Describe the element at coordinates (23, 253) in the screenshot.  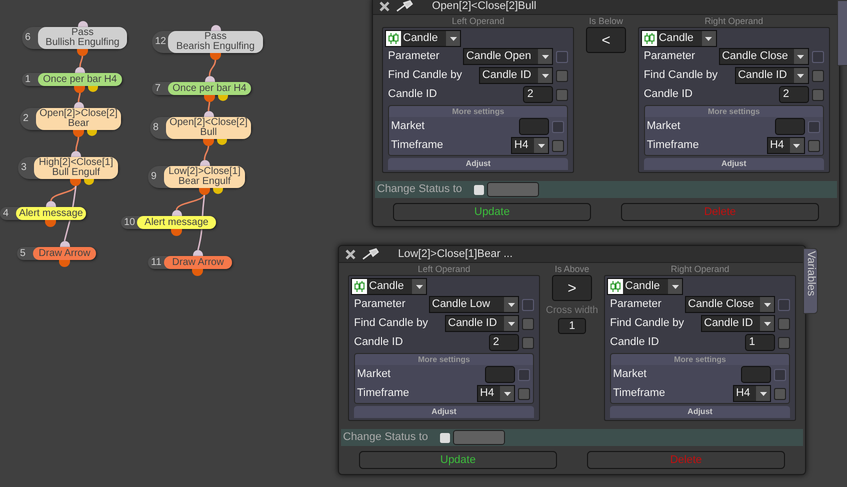
I see `node-number: 5` at that location.